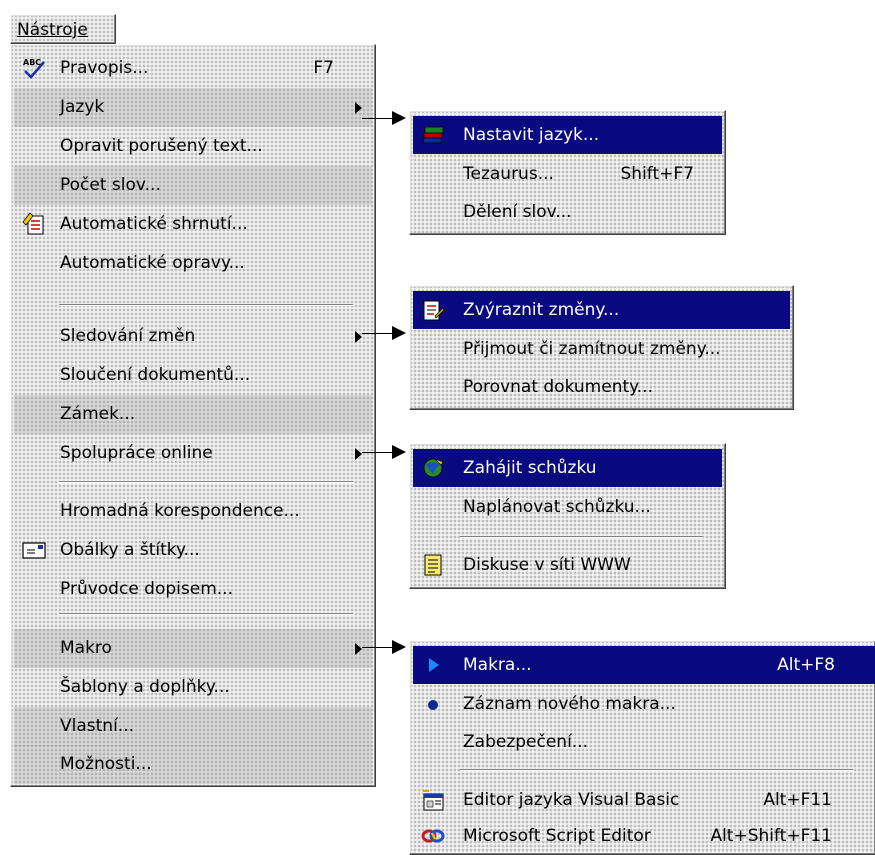 Image resolution: width=875 pixels, height=855 pixels. What do you see at coordinates (433, 836) in the screenshot?
I see `script-editor-icon` at bounding box center [433, 836].